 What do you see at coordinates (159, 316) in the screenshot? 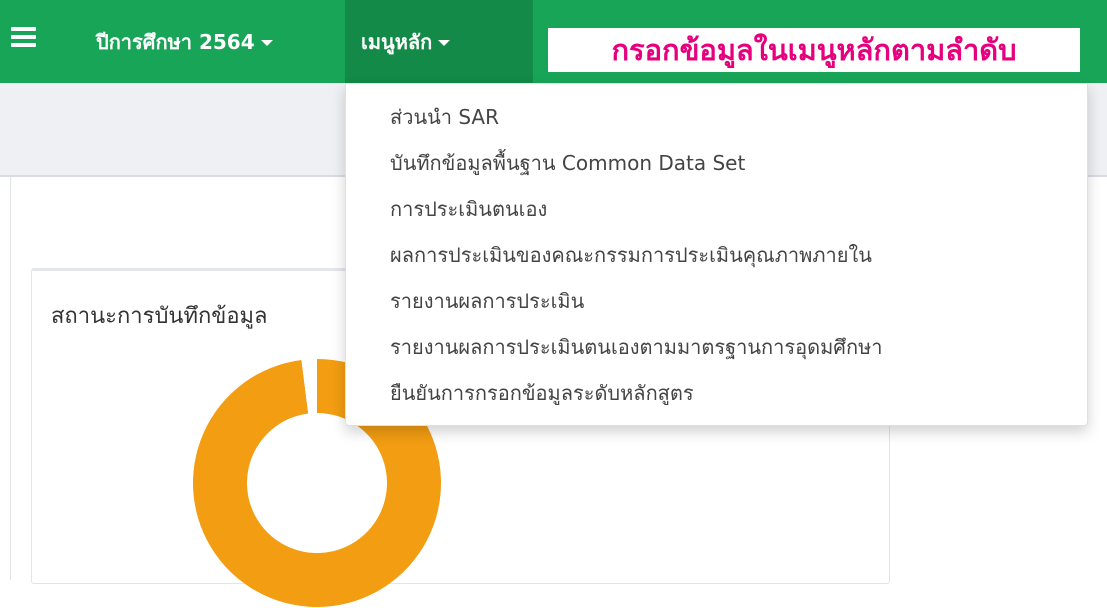
I see `card-title: สถานะการบันทึกข้อมูล` at bounding box center [159, 316].